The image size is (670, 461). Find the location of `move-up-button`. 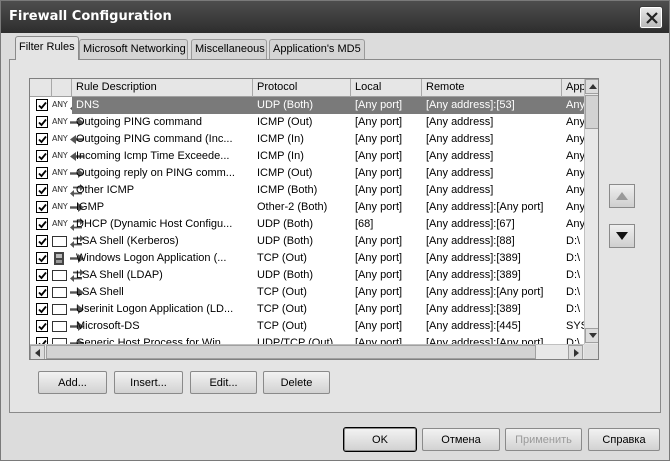

move-up-button is located at coordinates (622, 196).